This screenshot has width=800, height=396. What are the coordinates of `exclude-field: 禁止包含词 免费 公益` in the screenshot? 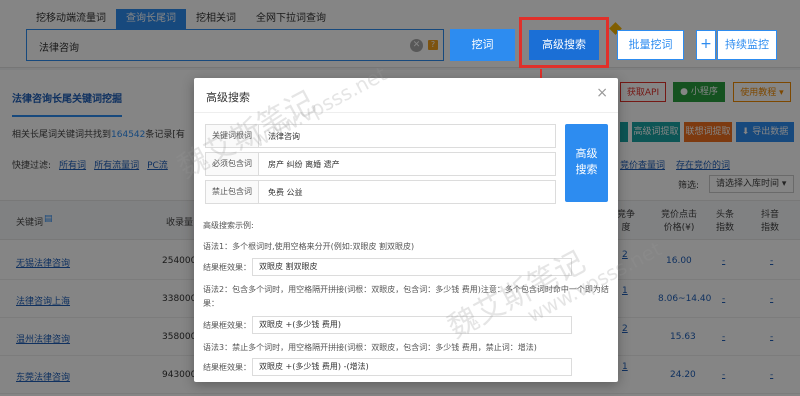 It's located at (380, 192).